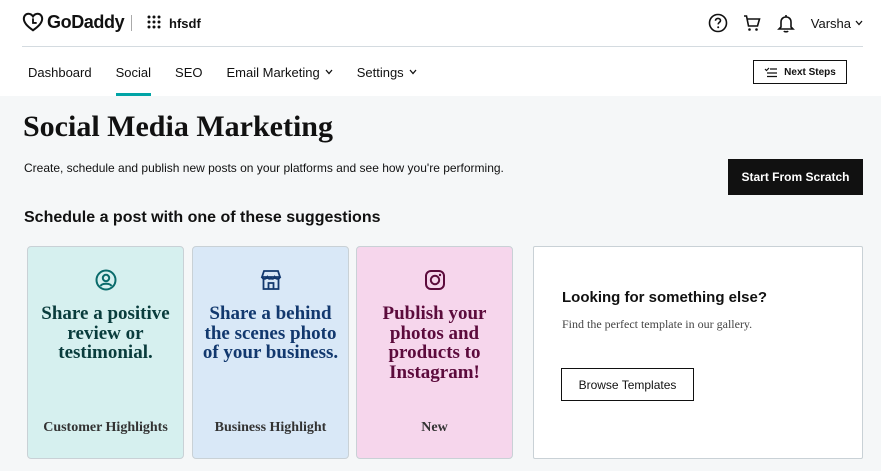  I want to click on review-person-icon, so click(105, 280).